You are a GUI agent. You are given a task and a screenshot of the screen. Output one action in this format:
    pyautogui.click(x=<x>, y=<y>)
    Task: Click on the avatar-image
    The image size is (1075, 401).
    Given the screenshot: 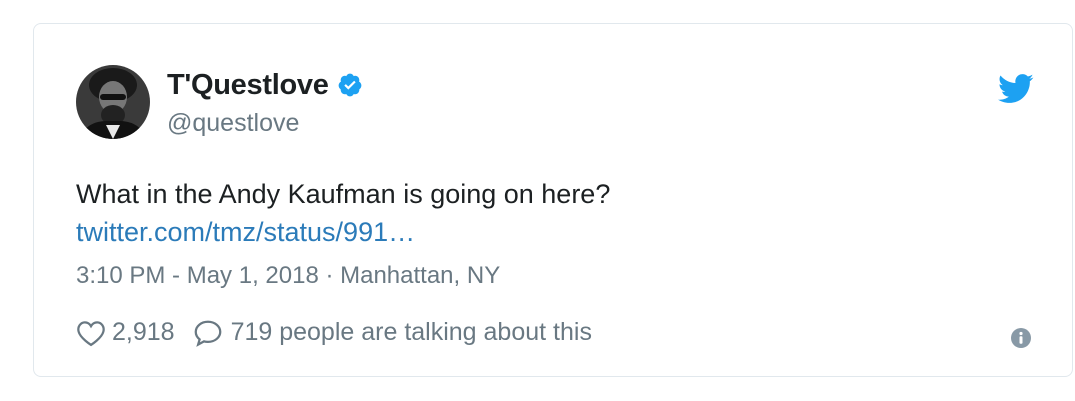 What is the action you would take?
    pyautogui.click(x=113, y=102)
    